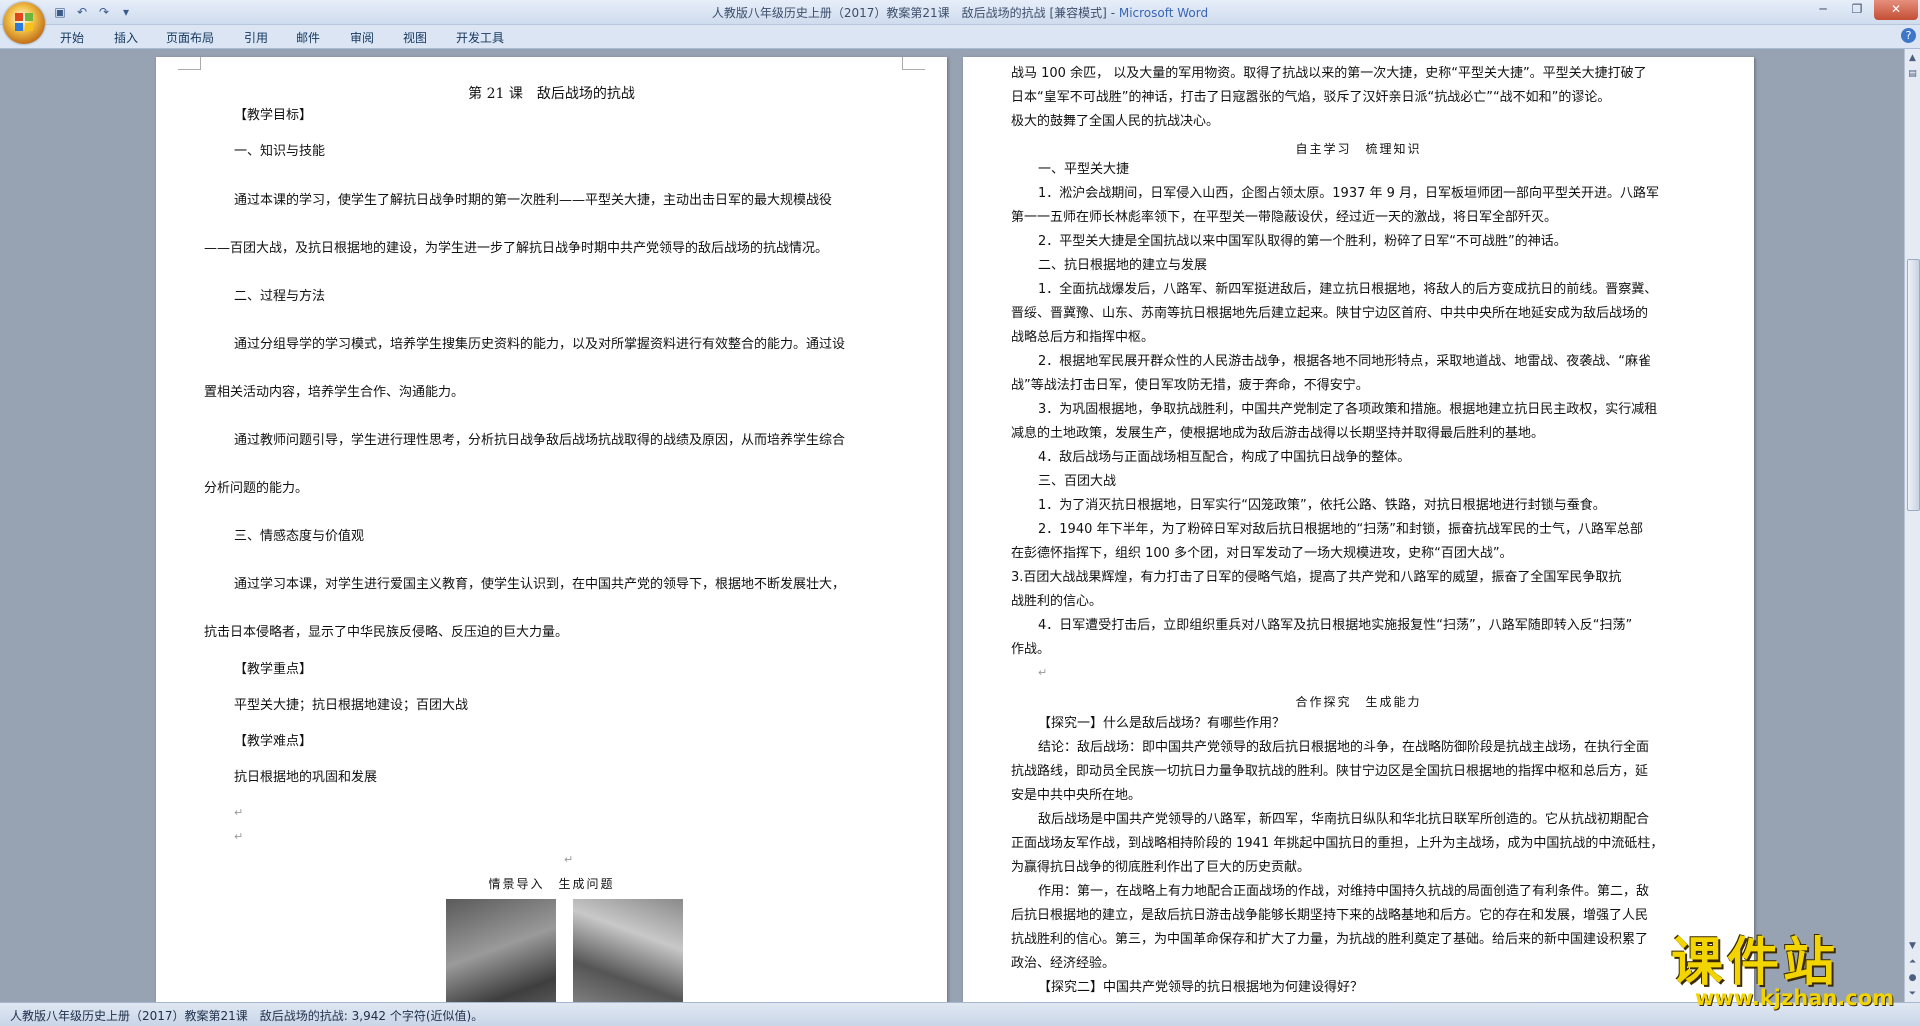 The height and width of the screenshot is (1026, 1920). I want to click on office-logo-icon, so click(24, 22).